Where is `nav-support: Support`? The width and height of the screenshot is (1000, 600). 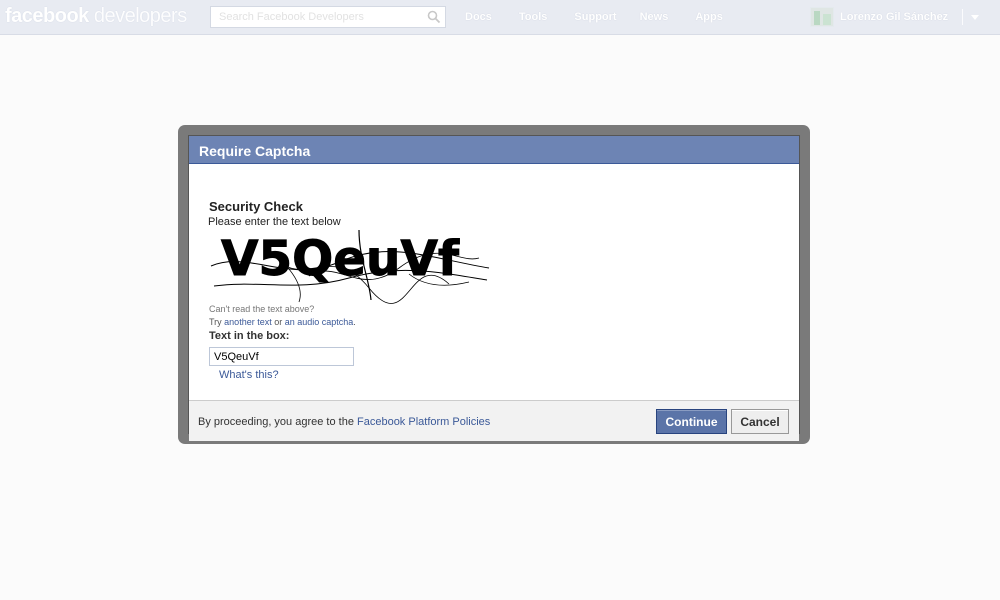 nav-support: Support is located at coordinates (595, 17).